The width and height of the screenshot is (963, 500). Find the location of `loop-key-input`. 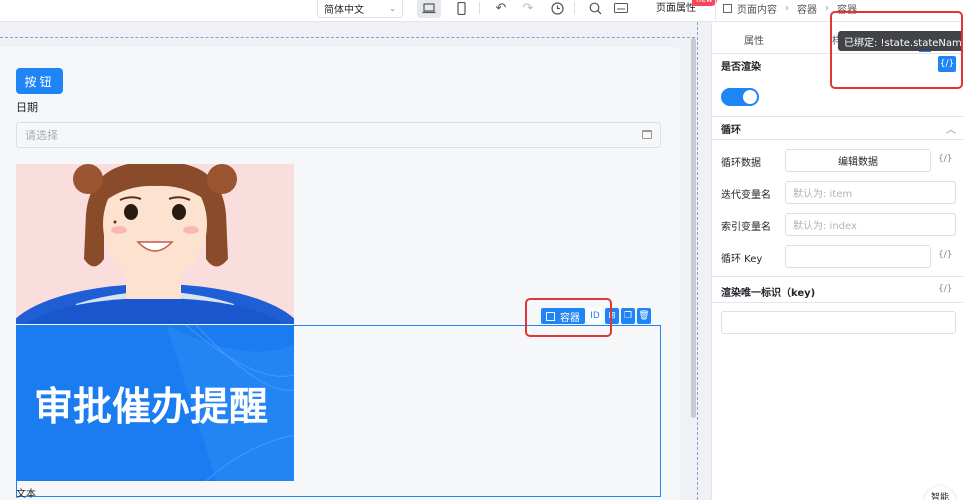

loop-key-input is located at coordinates (858, 256).